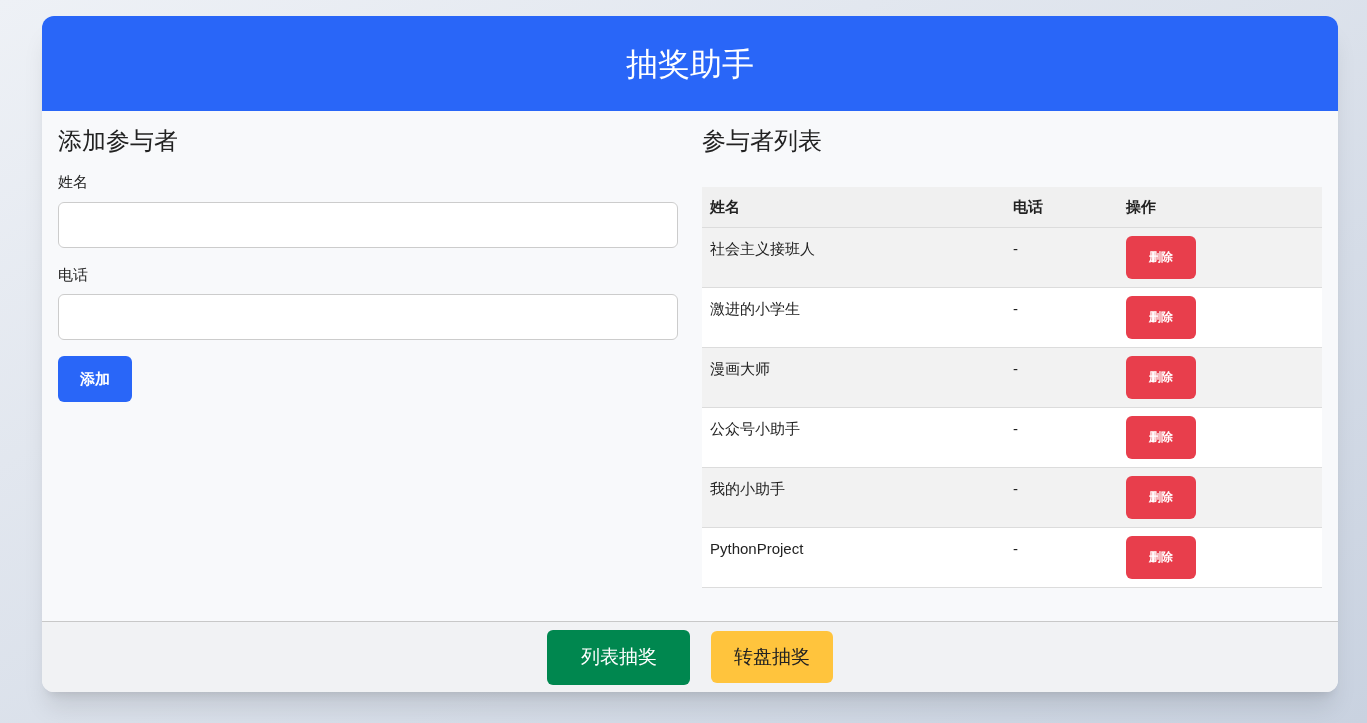 The width and height of the screenshot is (1367, 723). Describe the element at coordinates (755, 428) in the screenshot. I see `table-cell: 公众号小助手` at that location.